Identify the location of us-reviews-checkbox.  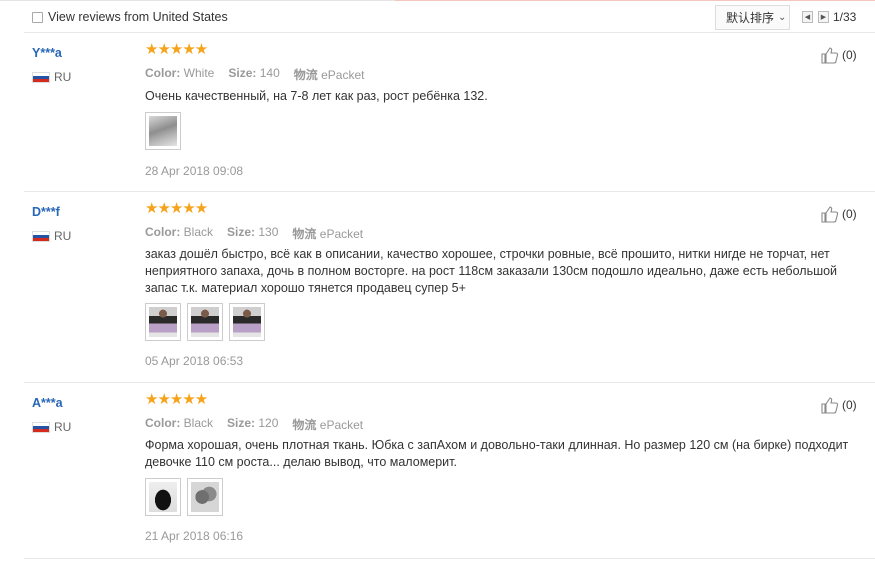
(37, 17).